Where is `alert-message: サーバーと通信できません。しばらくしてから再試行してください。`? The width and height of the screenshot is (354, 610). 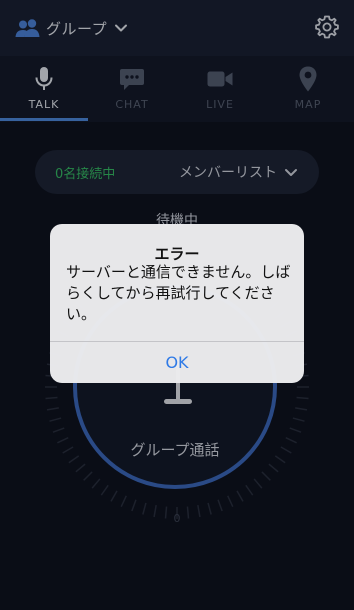 alert-message: サーバーと通信できません。しばらくしてから再試行してください。 is located at coordinates (178, 293).